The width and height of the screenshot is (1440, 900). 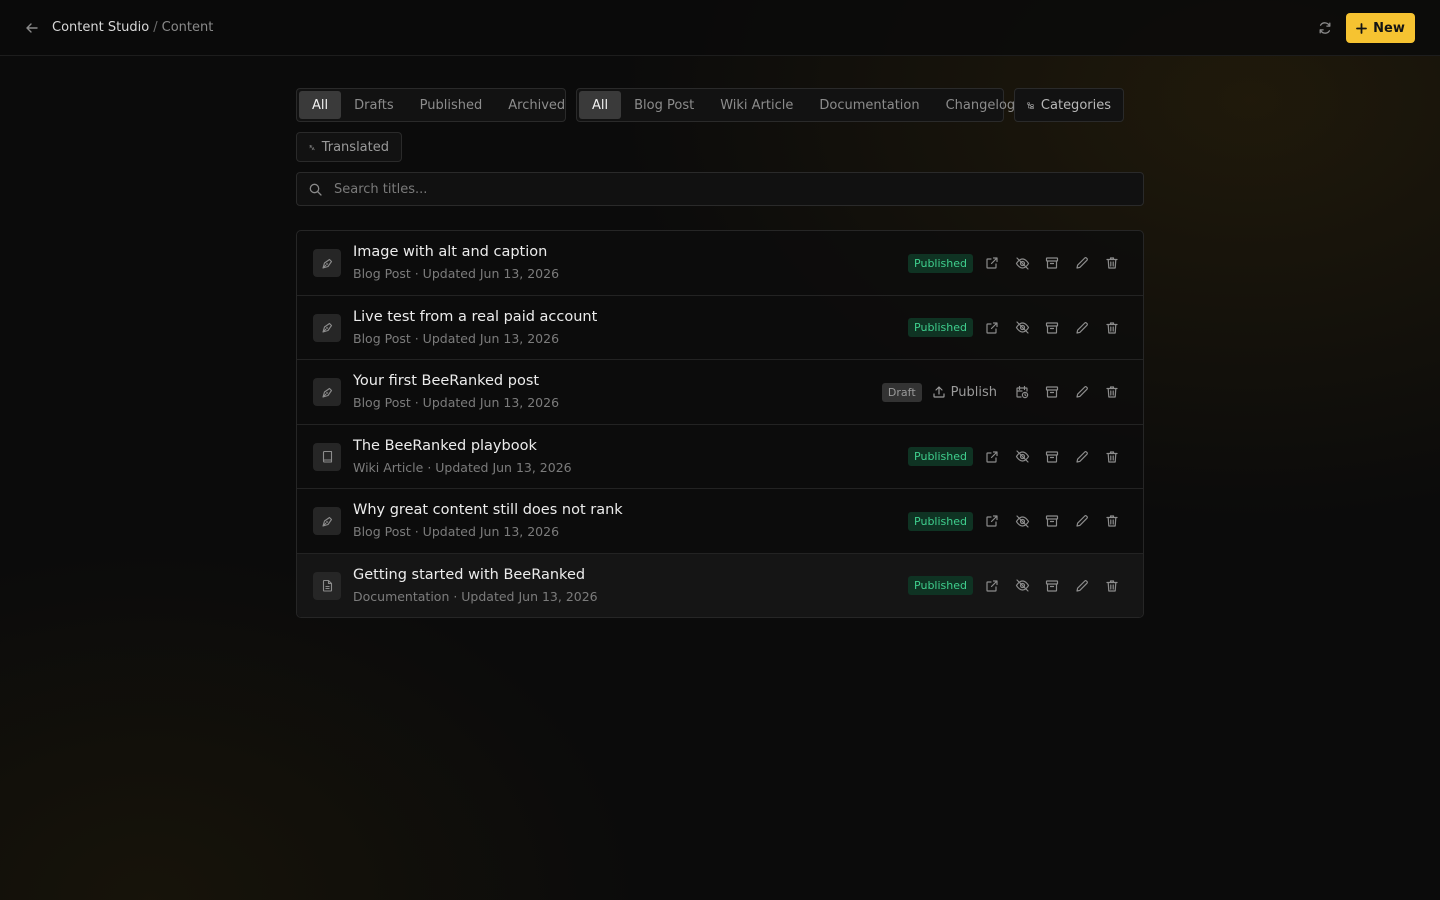 I want to click on categories-label: Categories, so click(x=1075, y=105).